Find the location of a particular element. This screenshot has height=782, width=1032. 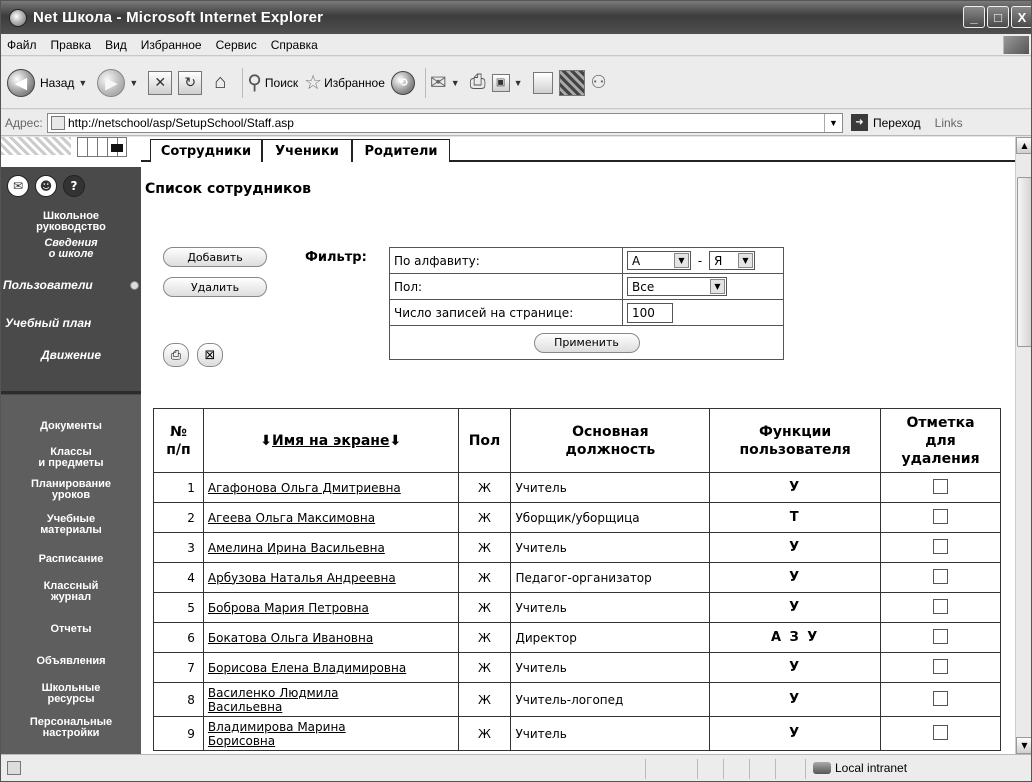

stop-icon: ✕ is located at coordinates (160, 82).